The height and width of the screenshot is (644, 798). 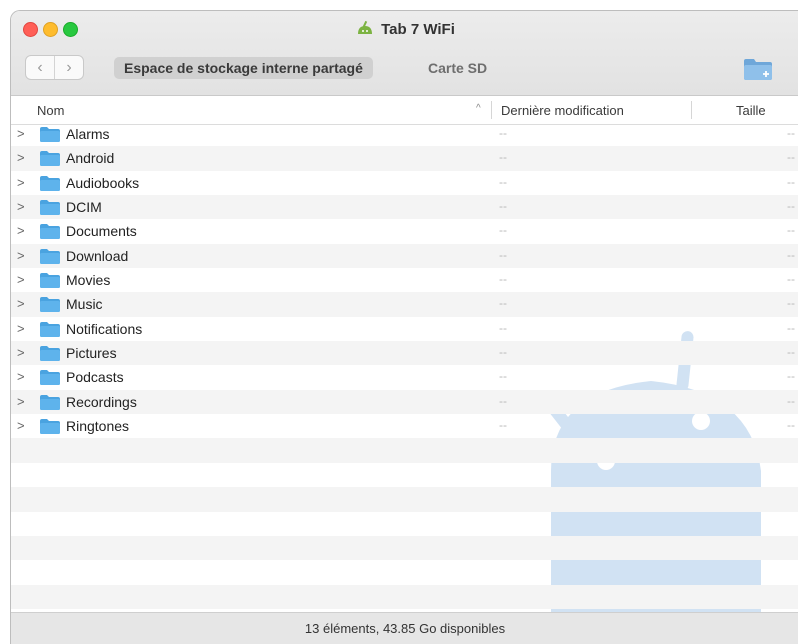 I want to click on list-item: > Recordings -- --, so click(x=404, y=402).